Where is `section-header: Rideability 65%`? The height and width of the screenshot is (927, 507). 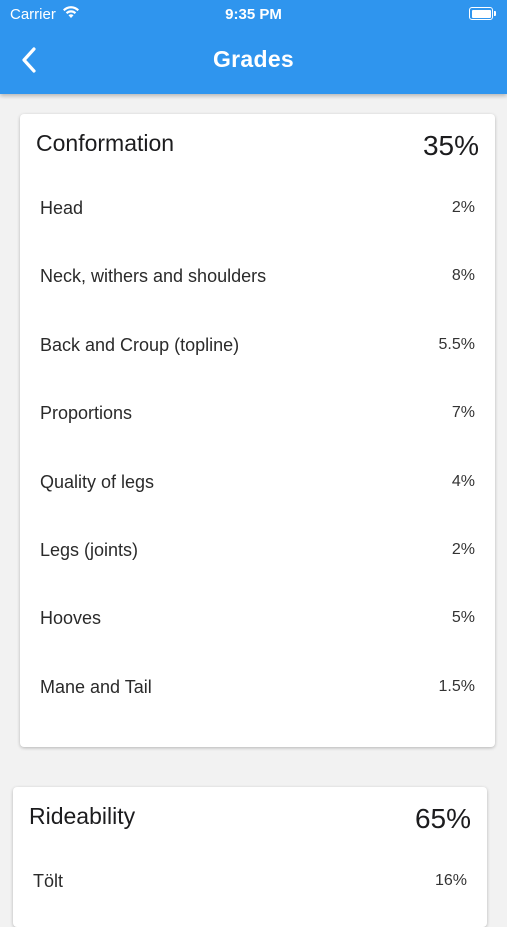
section-header: Rideability 65% is located at coordinates (250, 817).